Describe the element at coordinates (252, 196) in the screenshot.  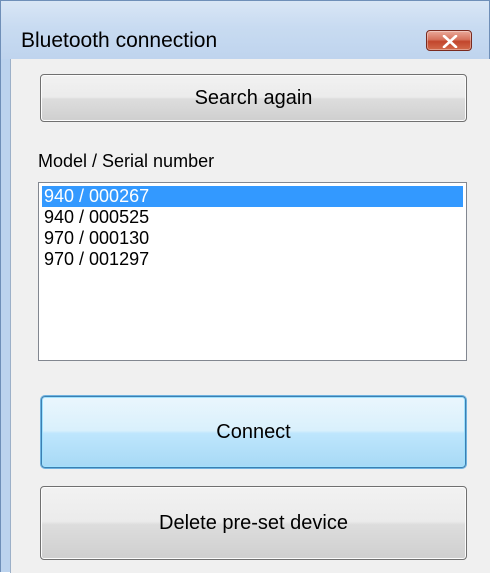
I see `list-item: 940 / 000267` at that location.